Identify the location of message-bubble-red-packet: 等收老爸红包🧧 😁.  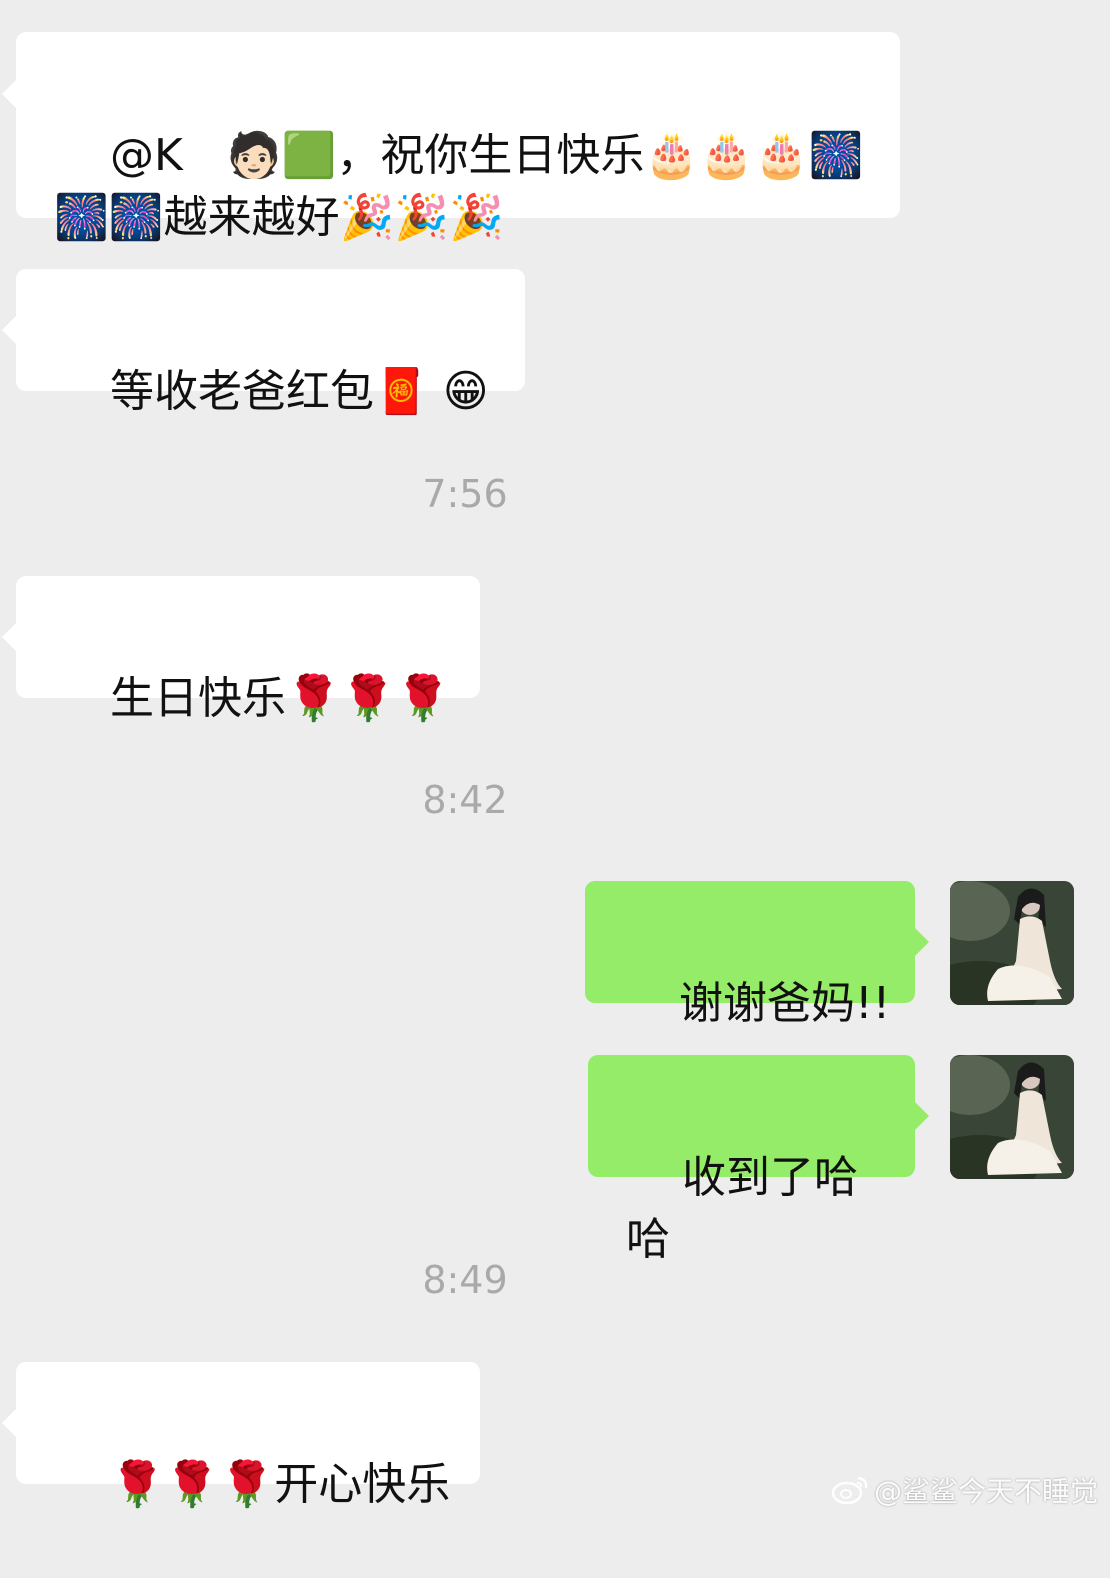
(263, 343).